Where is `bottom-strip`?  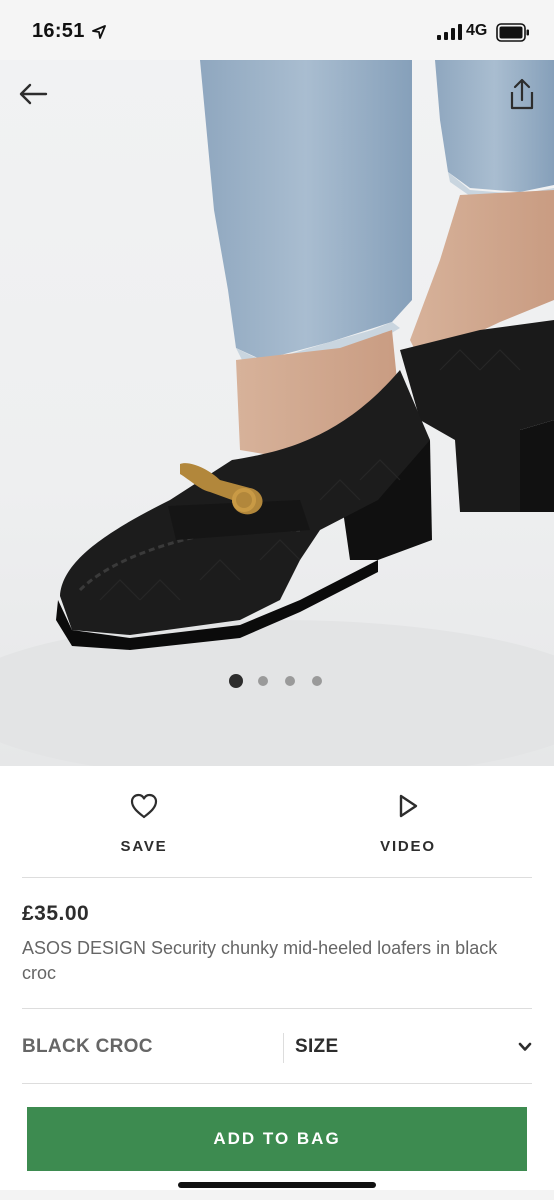 bottom-strip is located at coordinates (277, 1195).